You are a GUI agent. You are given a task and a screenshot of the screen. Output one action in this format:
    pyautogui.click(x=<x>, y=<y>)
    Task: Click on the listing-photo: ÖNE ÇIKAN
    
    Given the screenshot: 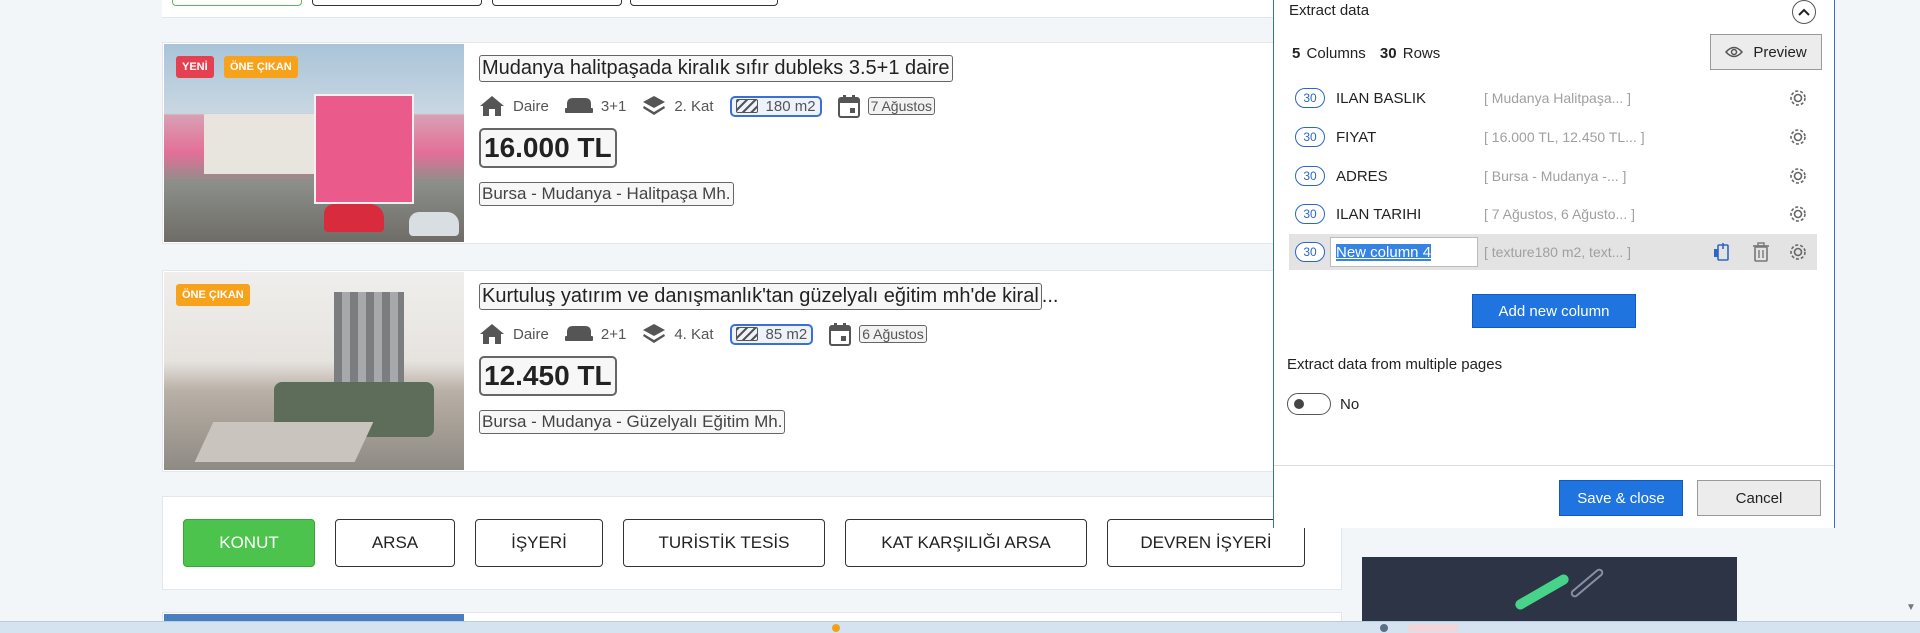 What is the action you would take?
    pyautogui.click(x=314, y=371)
    